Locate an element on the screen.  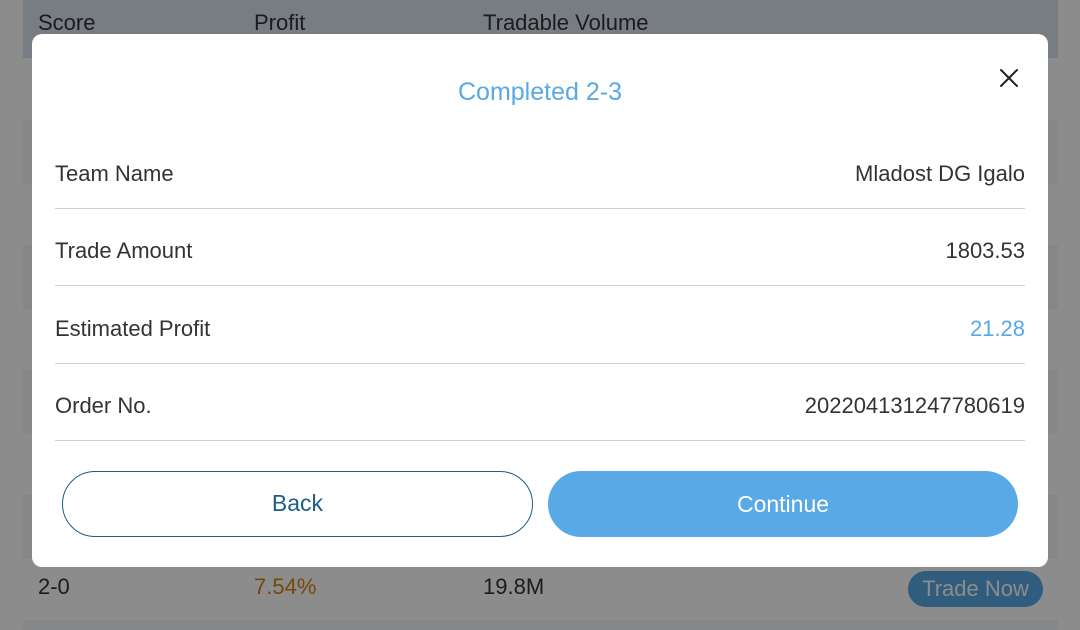
back-button: Back is located at coordinates (297, 504).